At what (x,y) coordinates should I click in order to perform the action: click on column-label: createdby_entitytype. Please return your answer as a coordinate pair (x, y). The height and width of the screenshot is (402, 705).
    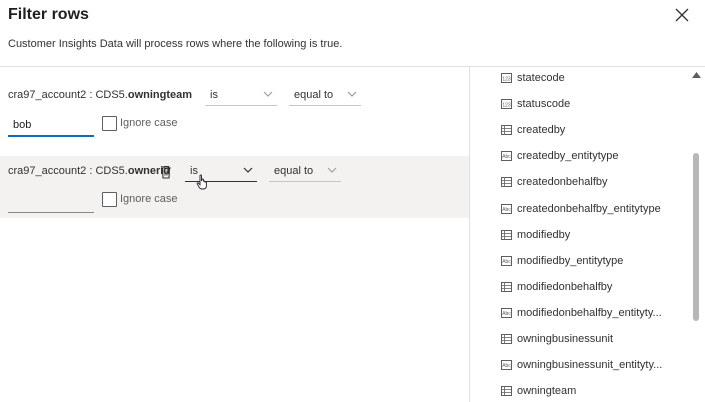
    Looking at the image, I should click on (568, 156).